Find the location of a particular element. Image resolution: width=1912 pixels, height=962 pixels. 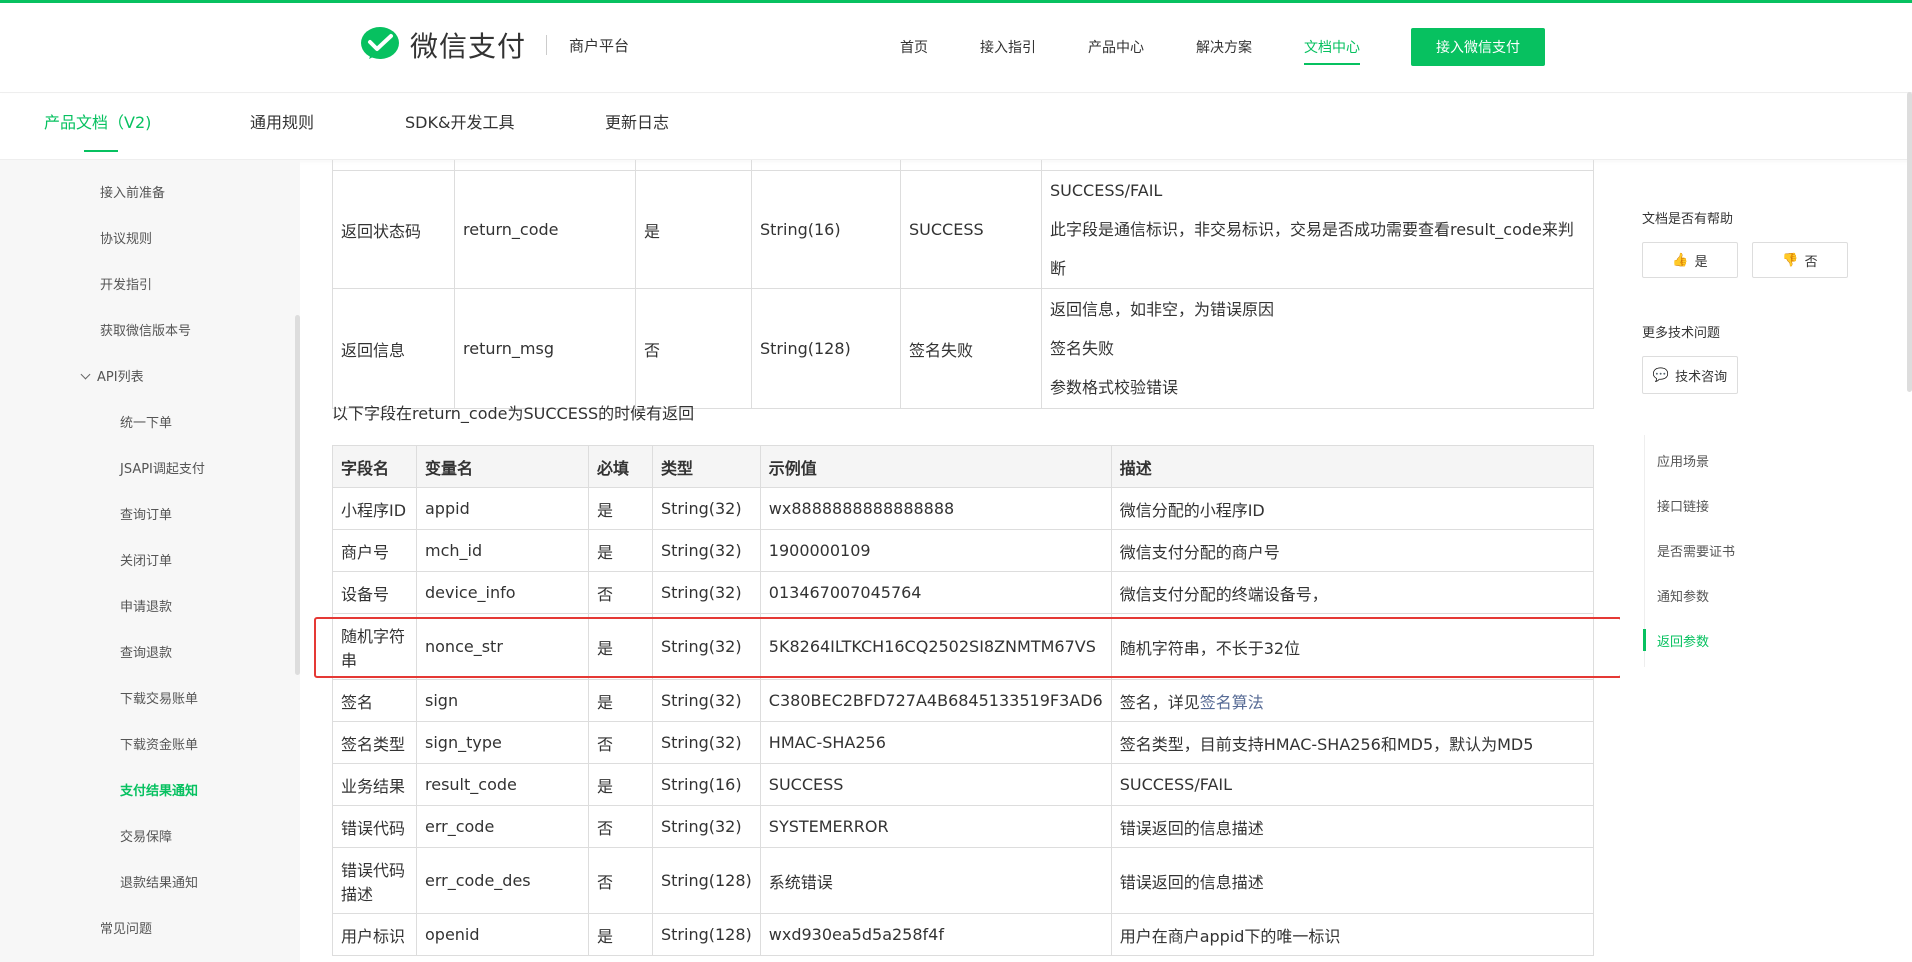

helpful-no-button: 👎 否 is located at coordinates (1800, 260).